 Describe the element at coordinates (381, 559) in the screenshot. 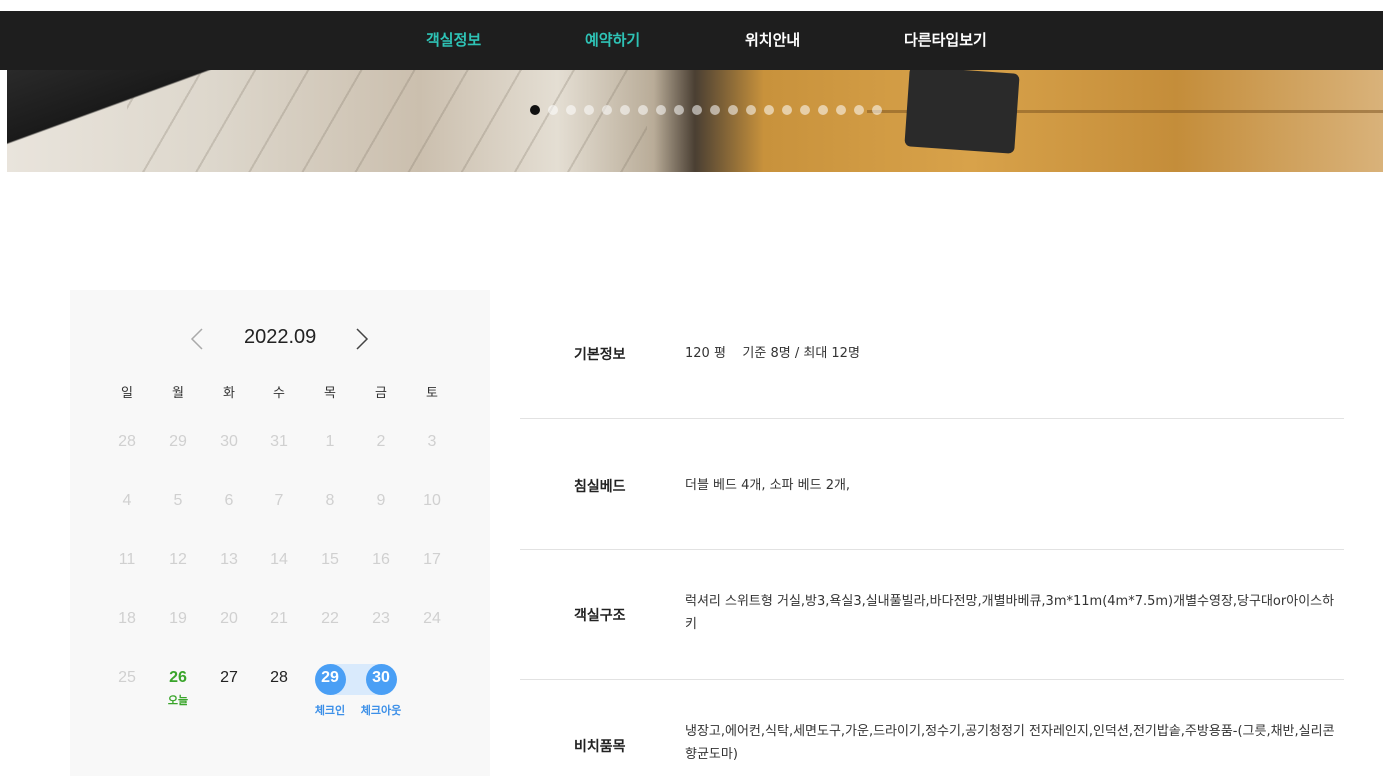

I see `calendar-day: 16` at that location.